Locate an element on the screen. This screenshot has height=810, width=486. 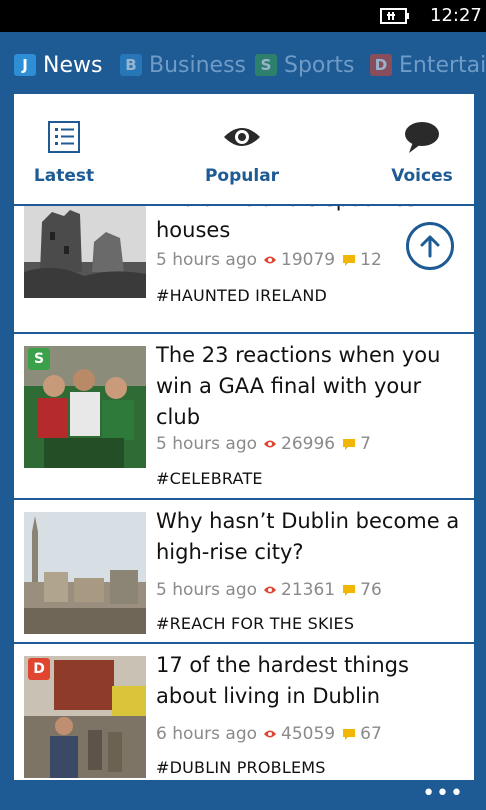
entertainment-category-icon: D is located at coordinates (39, 669).